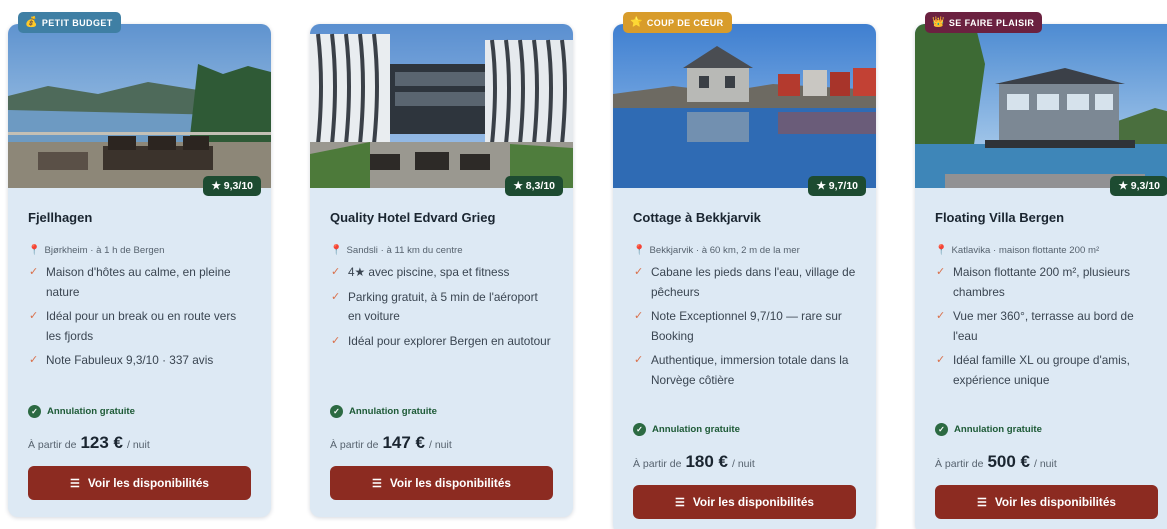 Image resolution: width=1167 pixels, height=529 pixels. What do you see at coordinates (724, 250) in the screenshot?
I see `location-text: Bekkjarvik · à 60 km, 2 m de la mer` at bounding box center [724, 250].